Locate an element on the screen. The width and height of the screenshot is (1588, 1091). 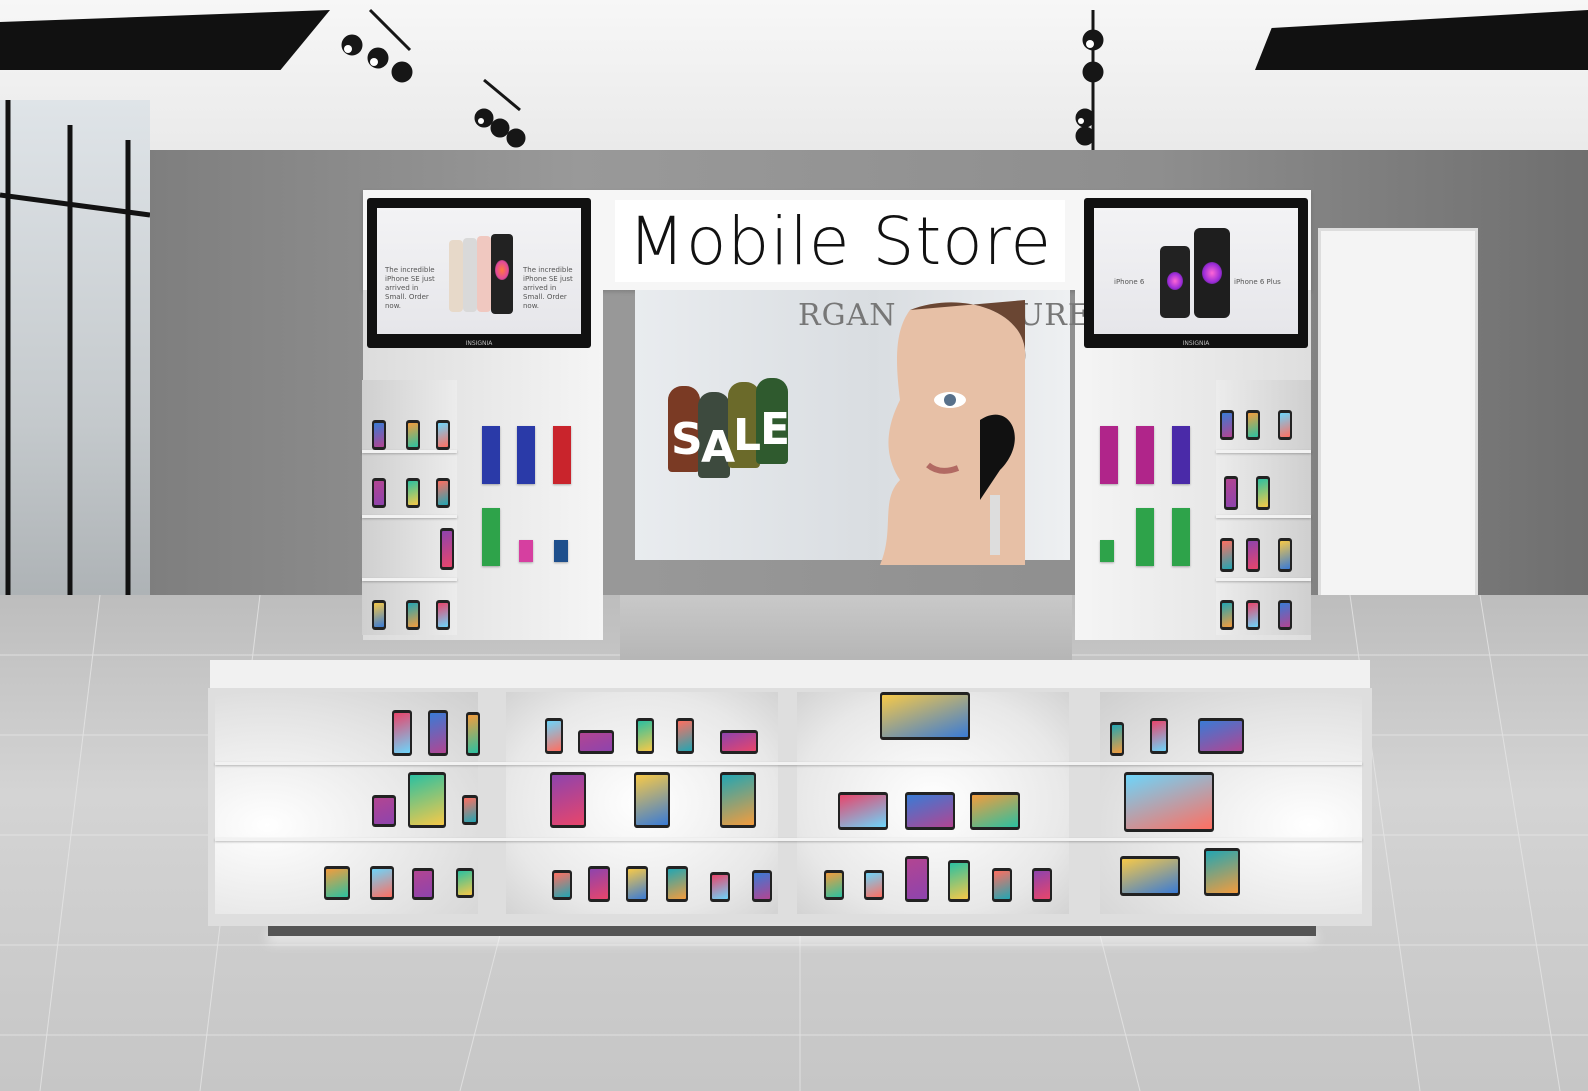
window-frames is located at coordinates (75, 365).